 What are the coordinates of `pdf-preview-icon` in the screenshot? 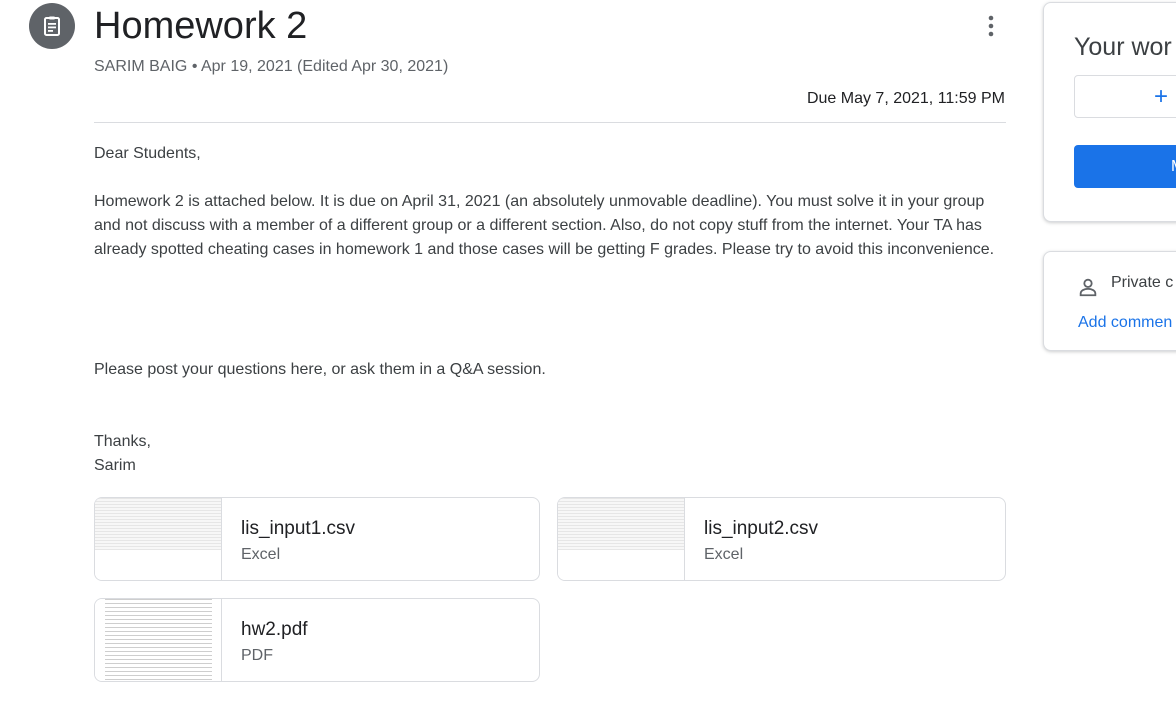 It's located at (158, 640).